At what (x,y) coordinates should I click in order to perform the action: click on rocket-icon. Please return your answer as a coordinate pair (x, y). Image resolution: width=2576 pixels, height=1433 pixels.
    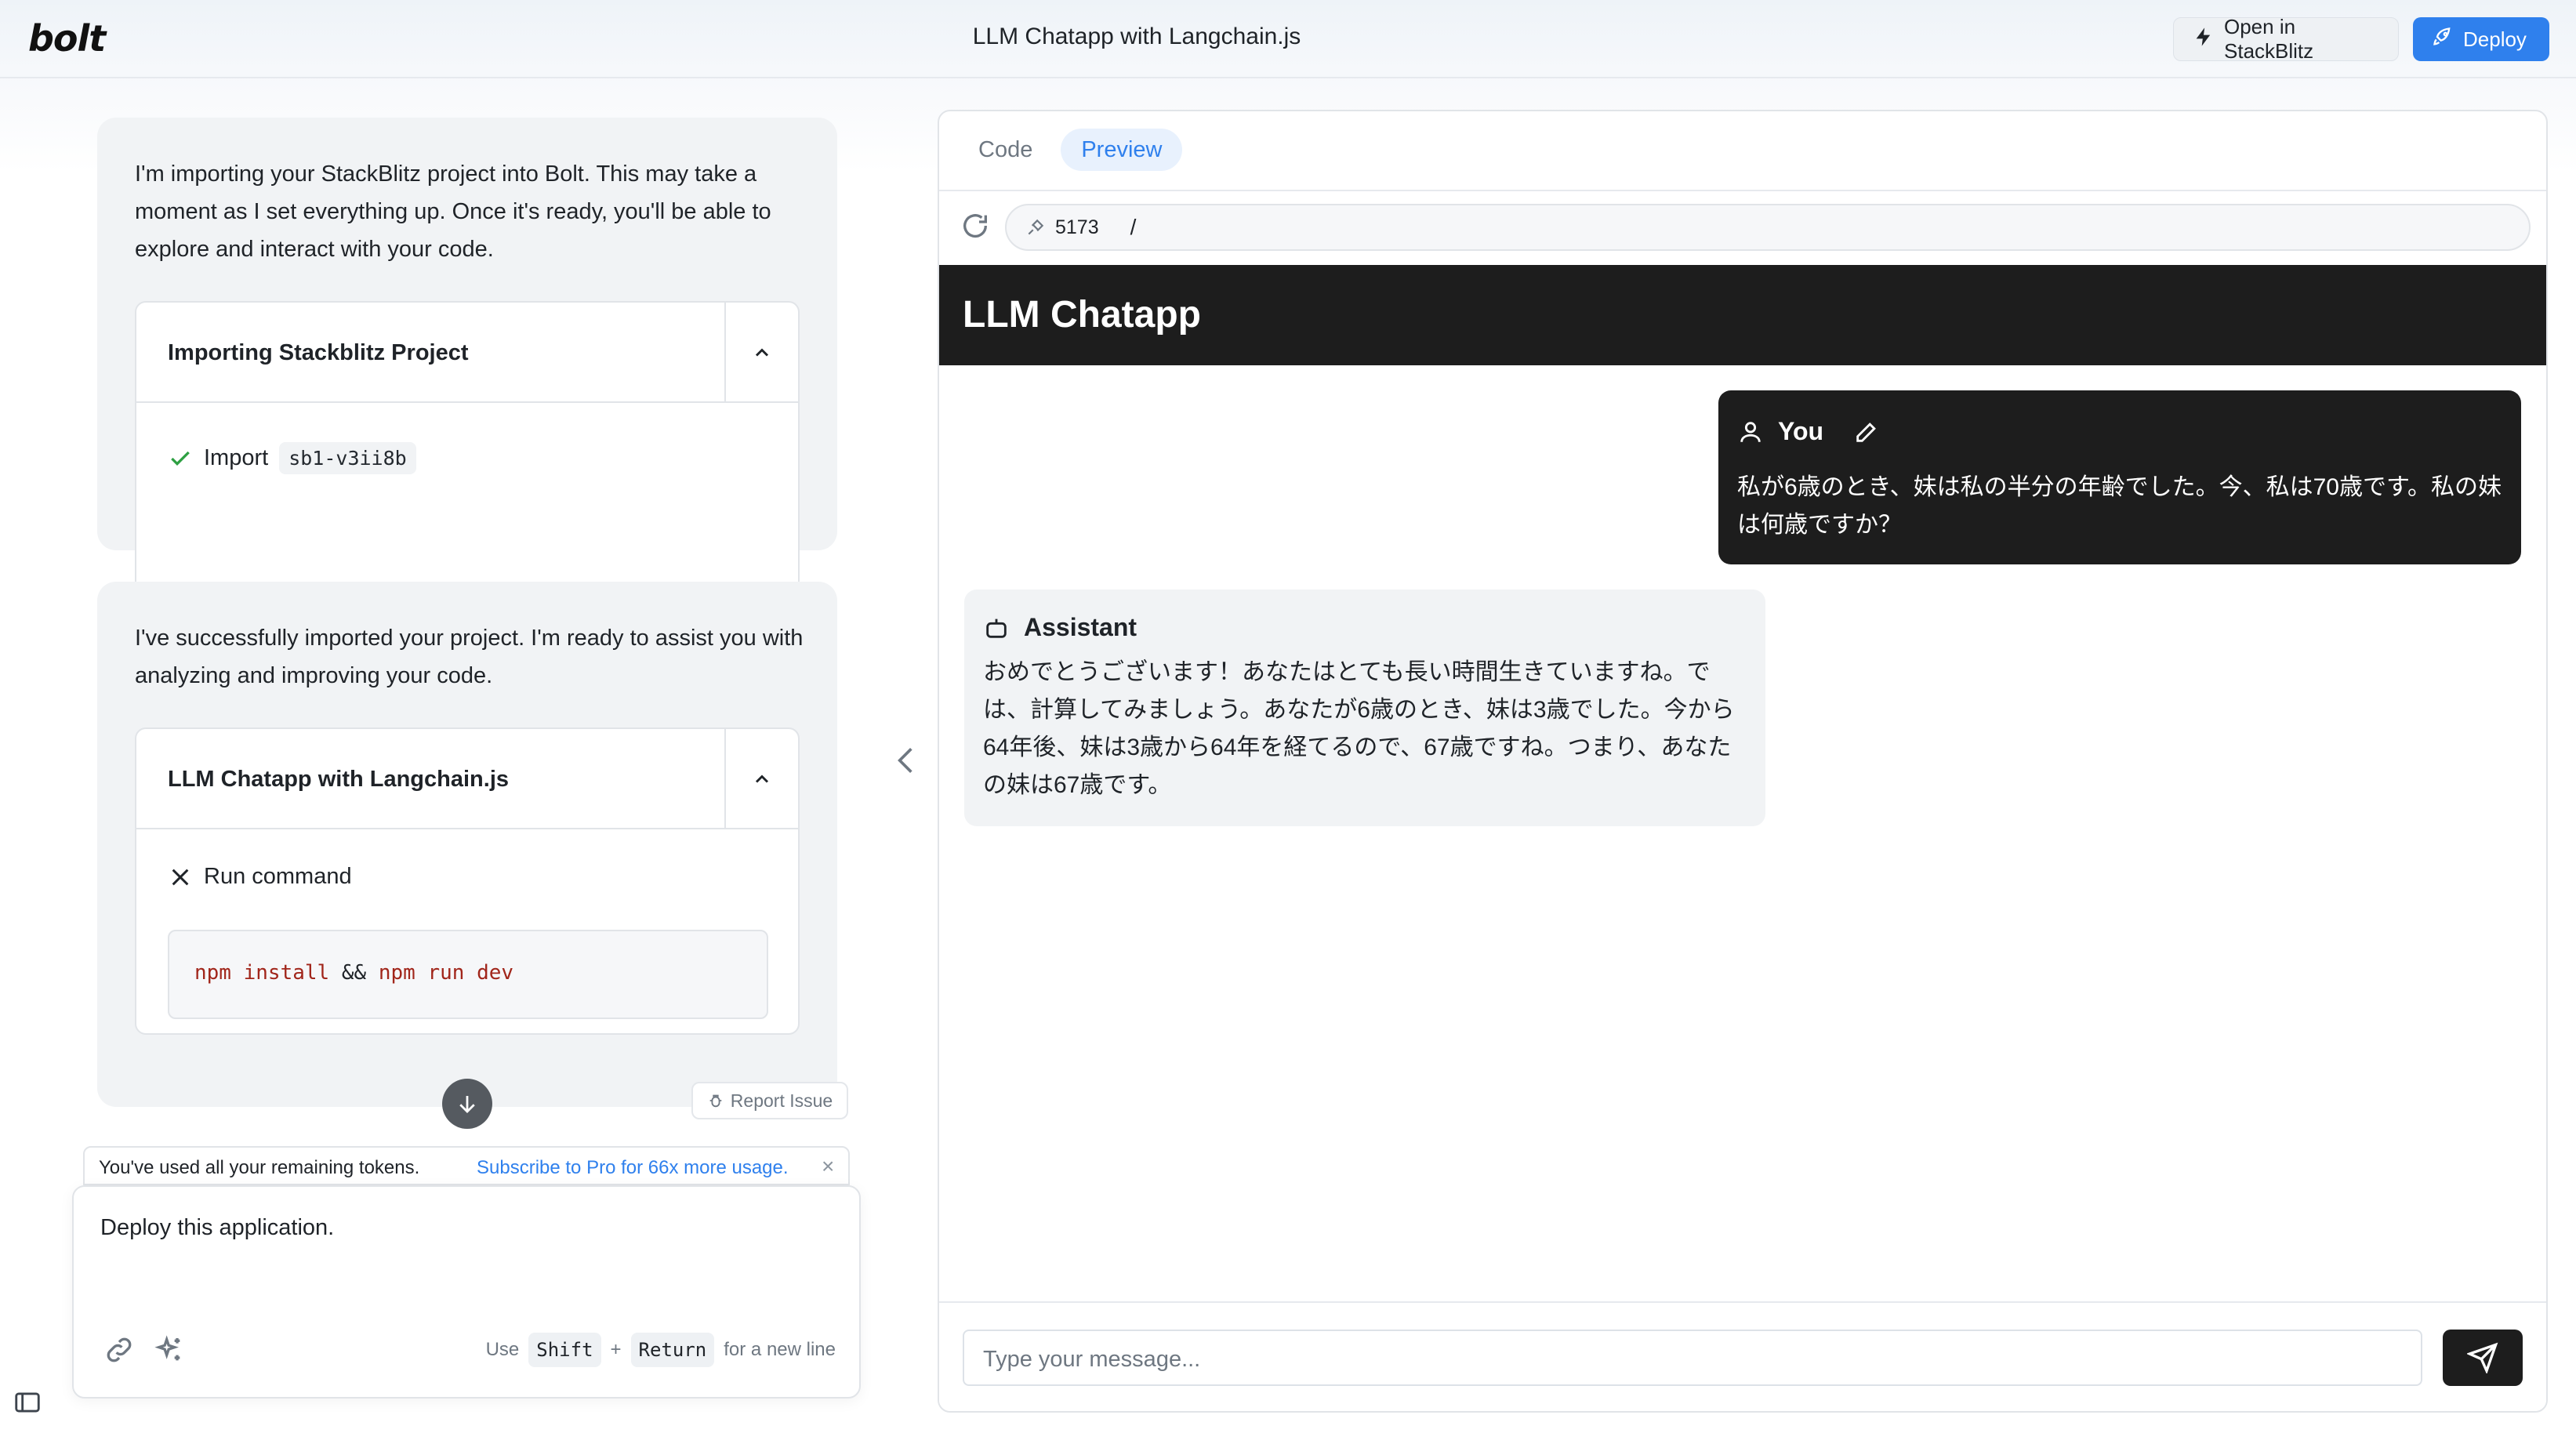
    Looking at the image, I should click on (2443, 39).